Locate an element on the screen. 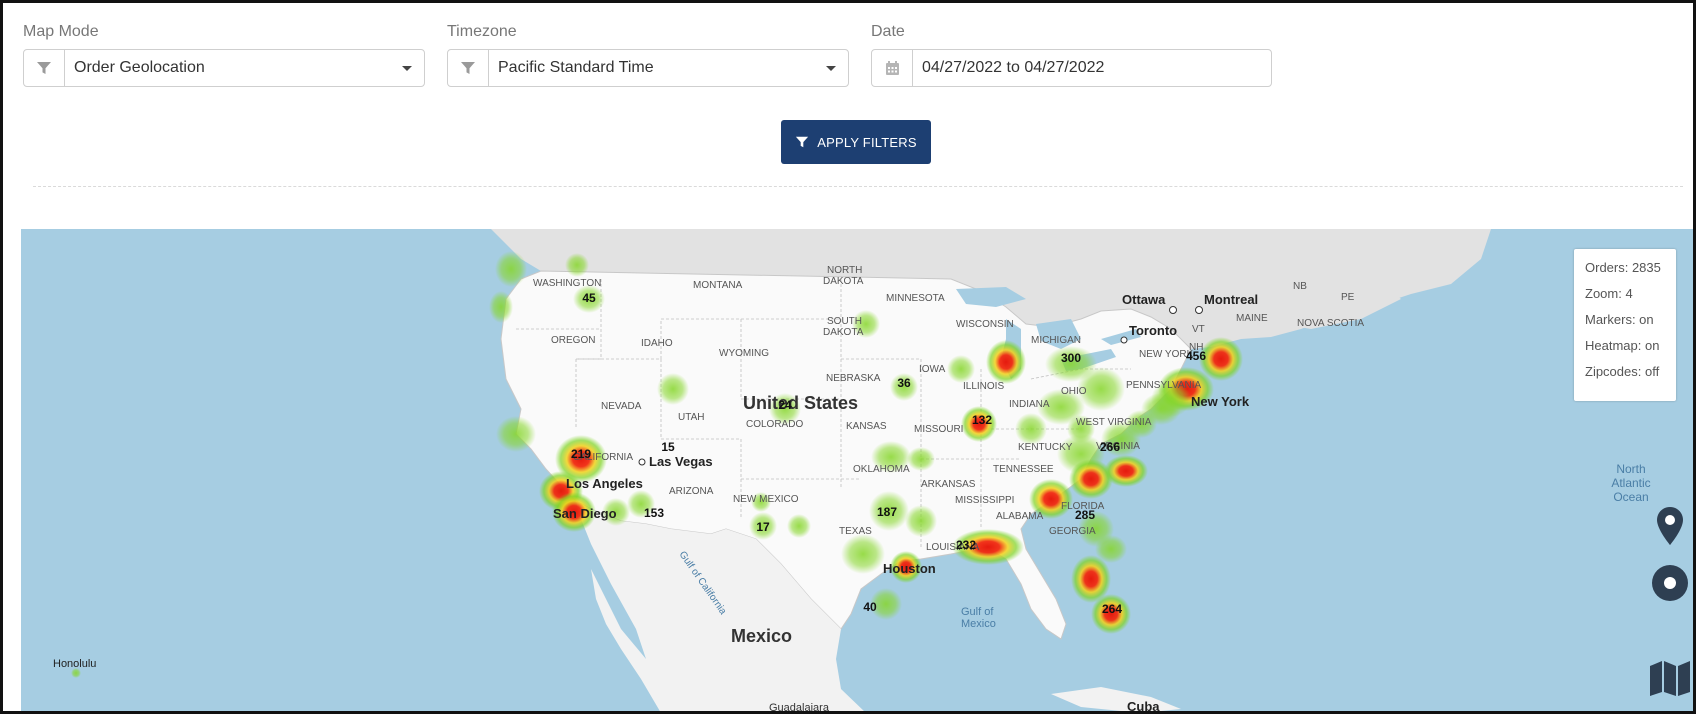 The image size is (1696, 714). map-mode-label: Map Mode is located at coordinates (61, 31).